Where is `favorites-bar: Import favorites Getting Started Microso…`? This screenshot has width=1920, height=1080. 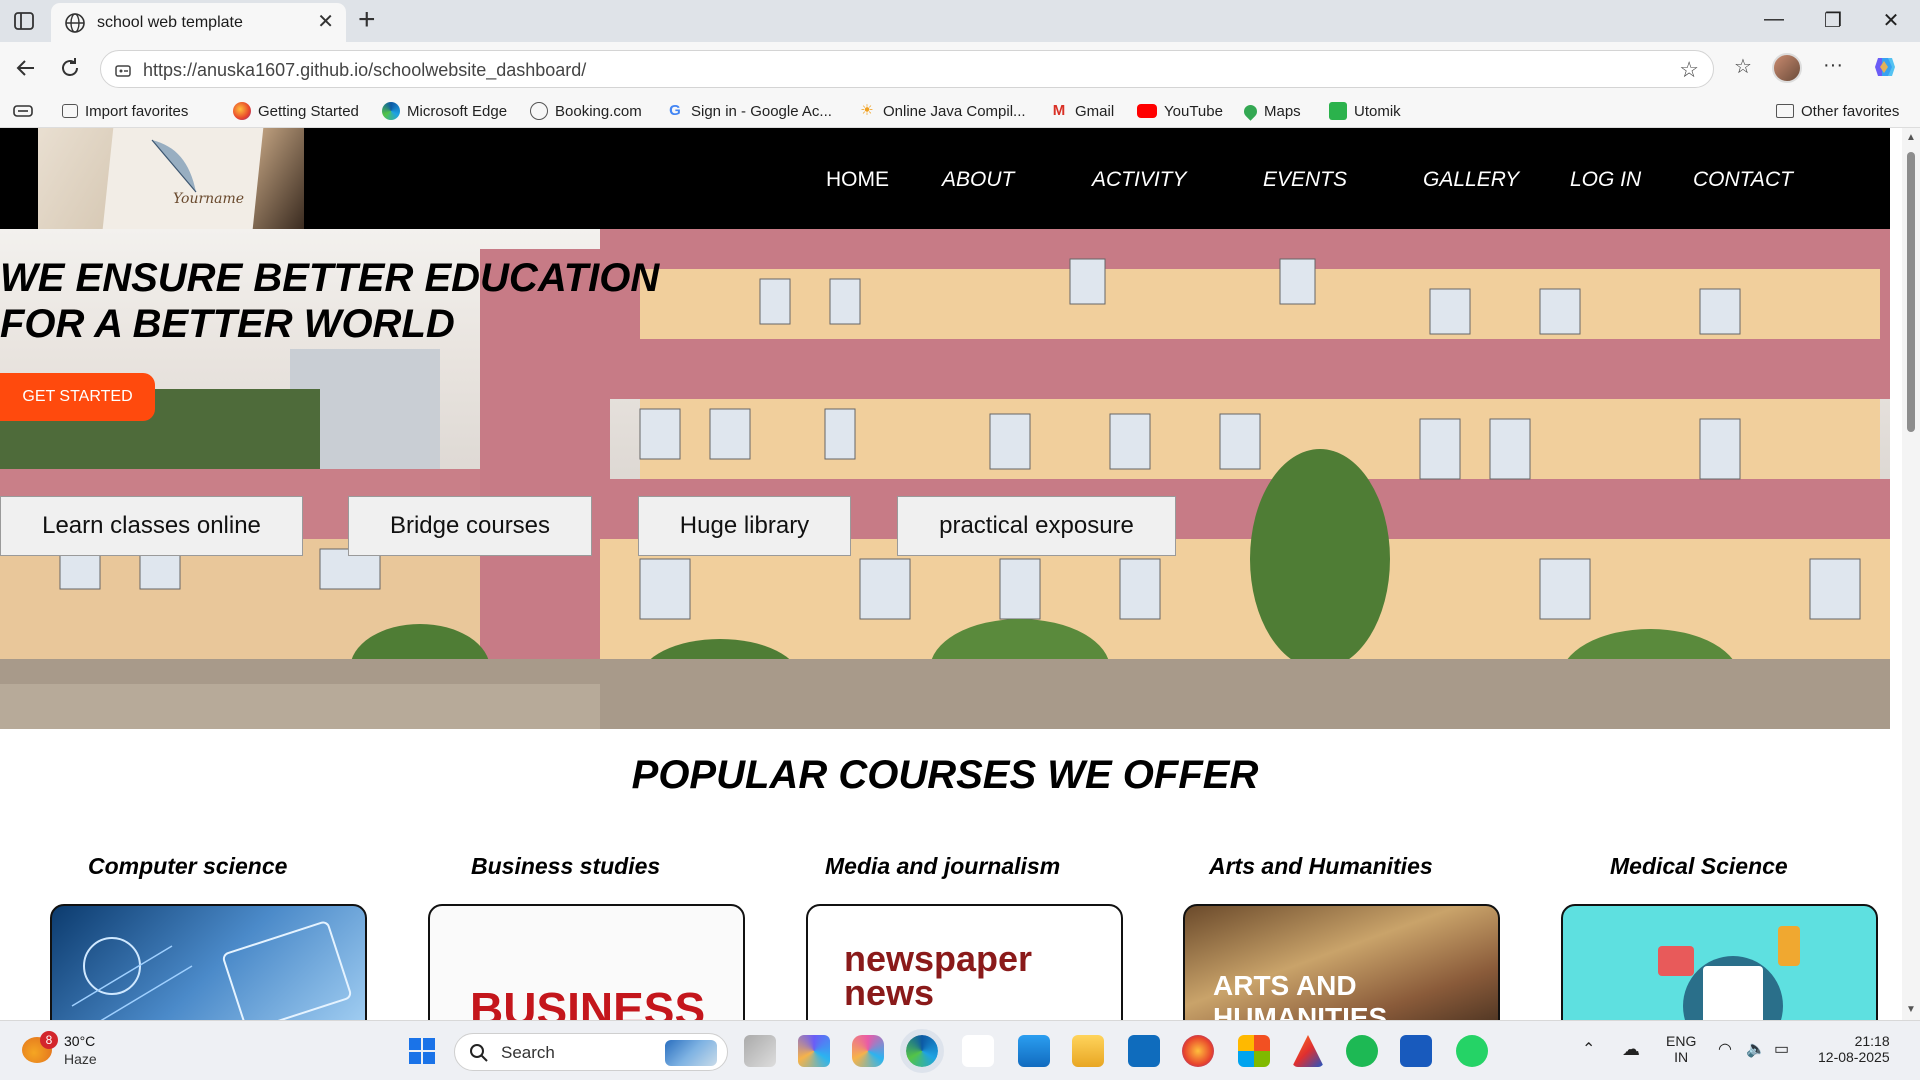 favorites-bar: Import favorites Getting Started Microso… is located at coordinates (960, 111).